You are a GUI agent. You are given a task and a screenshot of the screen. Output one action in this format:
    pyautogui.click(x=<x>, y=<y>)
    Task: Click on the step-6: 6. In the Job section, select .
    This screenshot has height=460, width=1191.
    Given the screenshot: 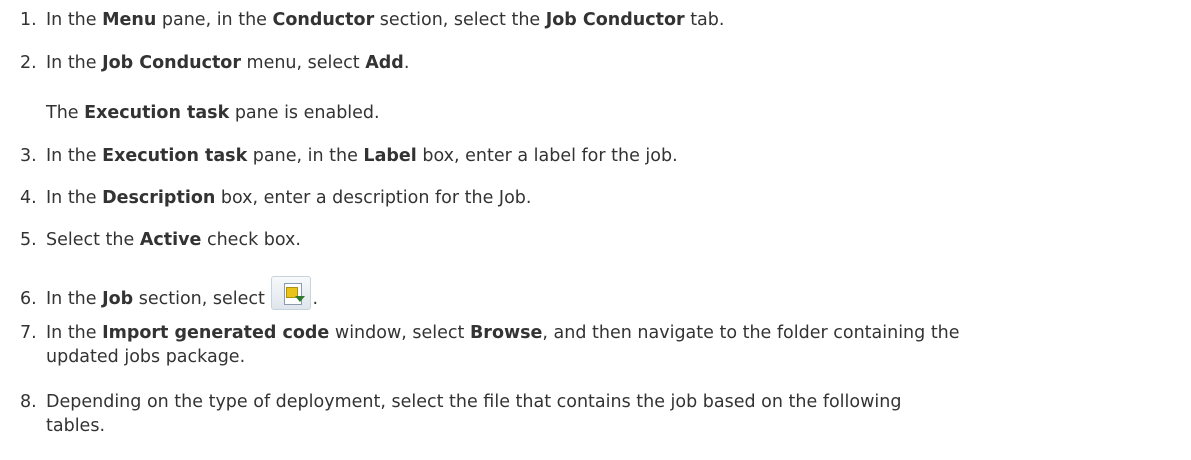 What is the action you would take?
    pyautogui.click(x=600, y=293)
    